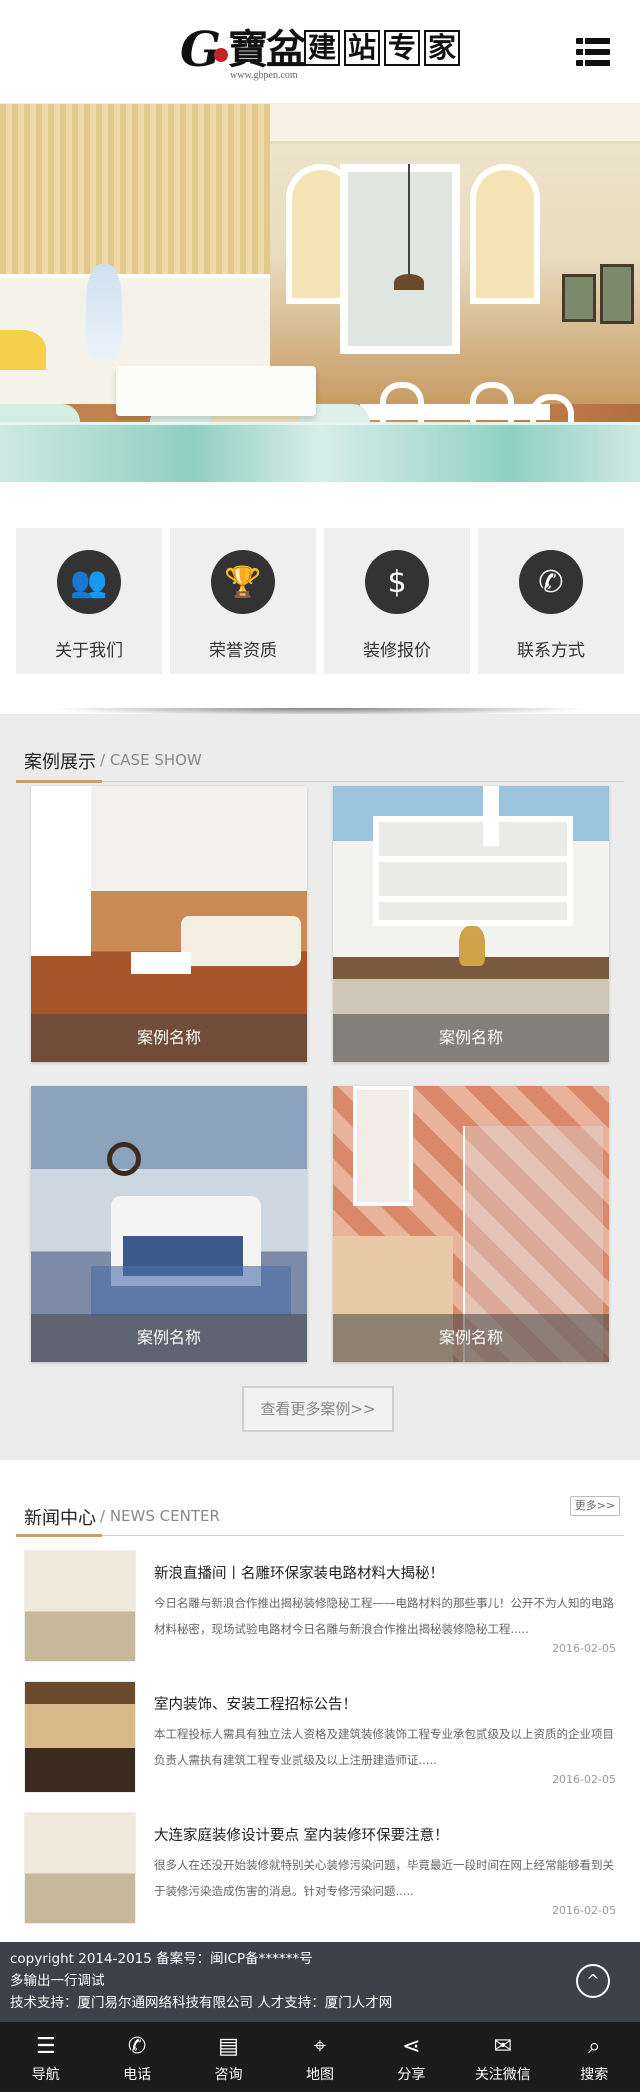  What do you see at coordinates (161, 1959) in the screenshot?
I see `footer-copyright: copyright 2014-2015 备案号：闽ICP备******号` at bounding box center [161, 1959].